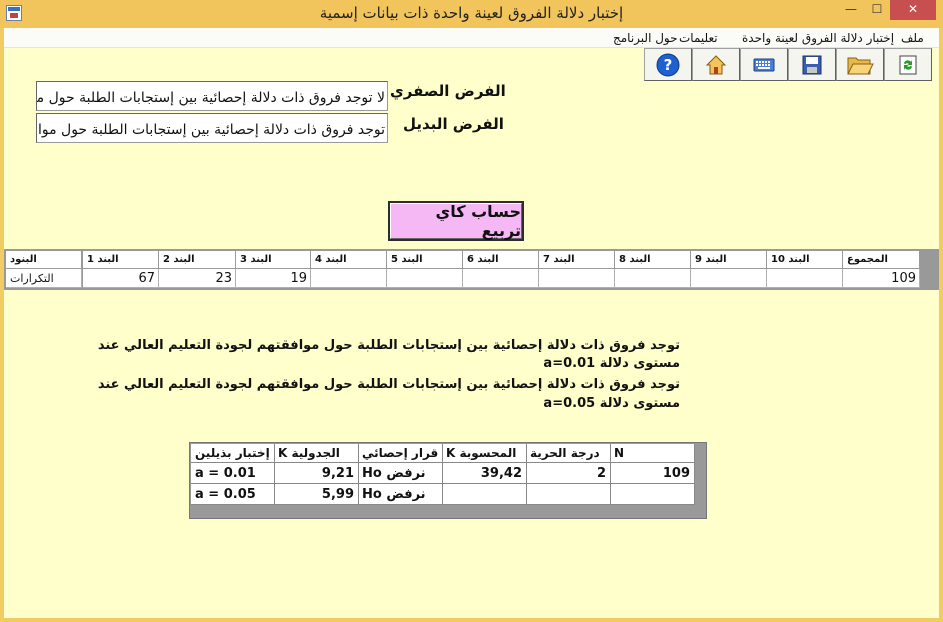 Image resolution: width=943 pixels, height=622 pixels. What do you see at coordinates (121, 260) in the screenshot?
I see `grid-header-item-1: البند 1` at bounding box center [121, 260].